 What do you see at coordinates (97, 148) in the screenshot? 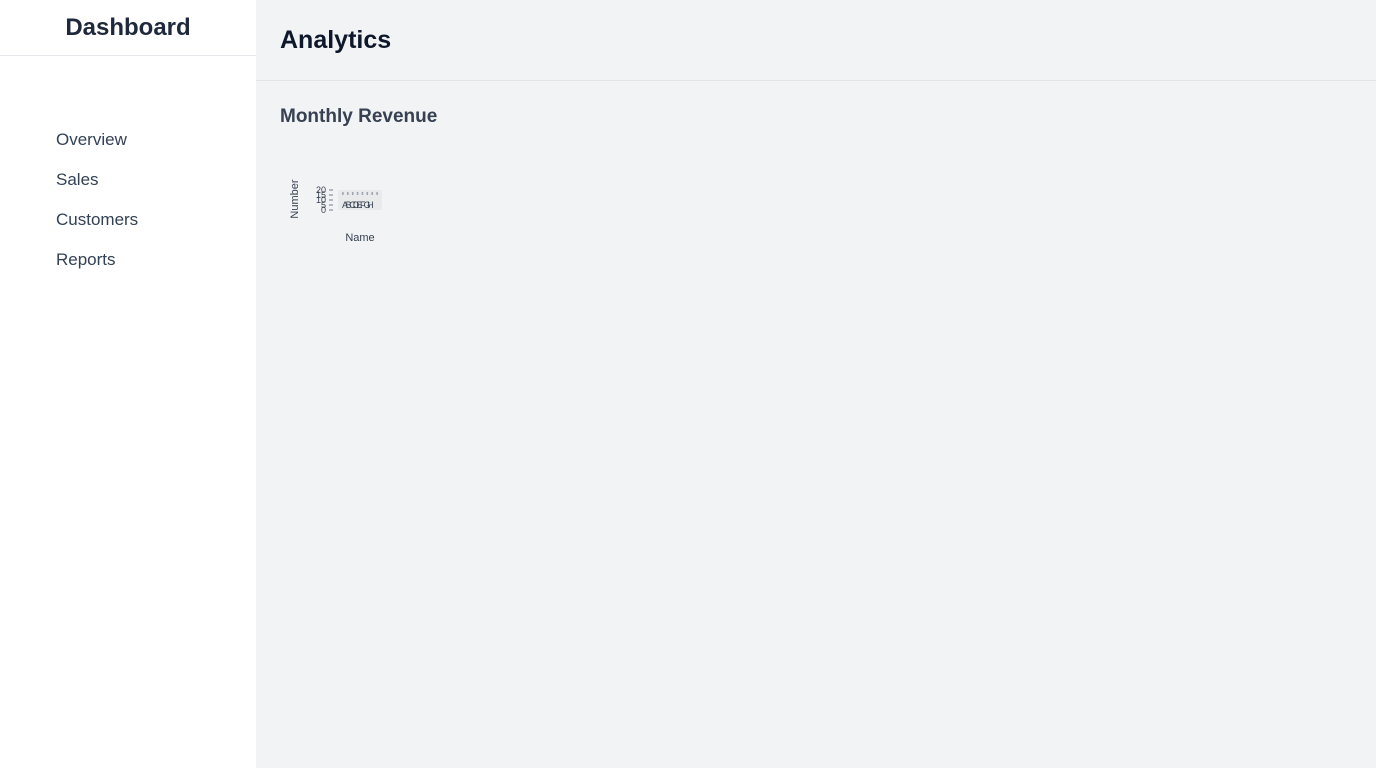
I see `sidebar-item-overview: Overview` at bounding box center [97, 148].